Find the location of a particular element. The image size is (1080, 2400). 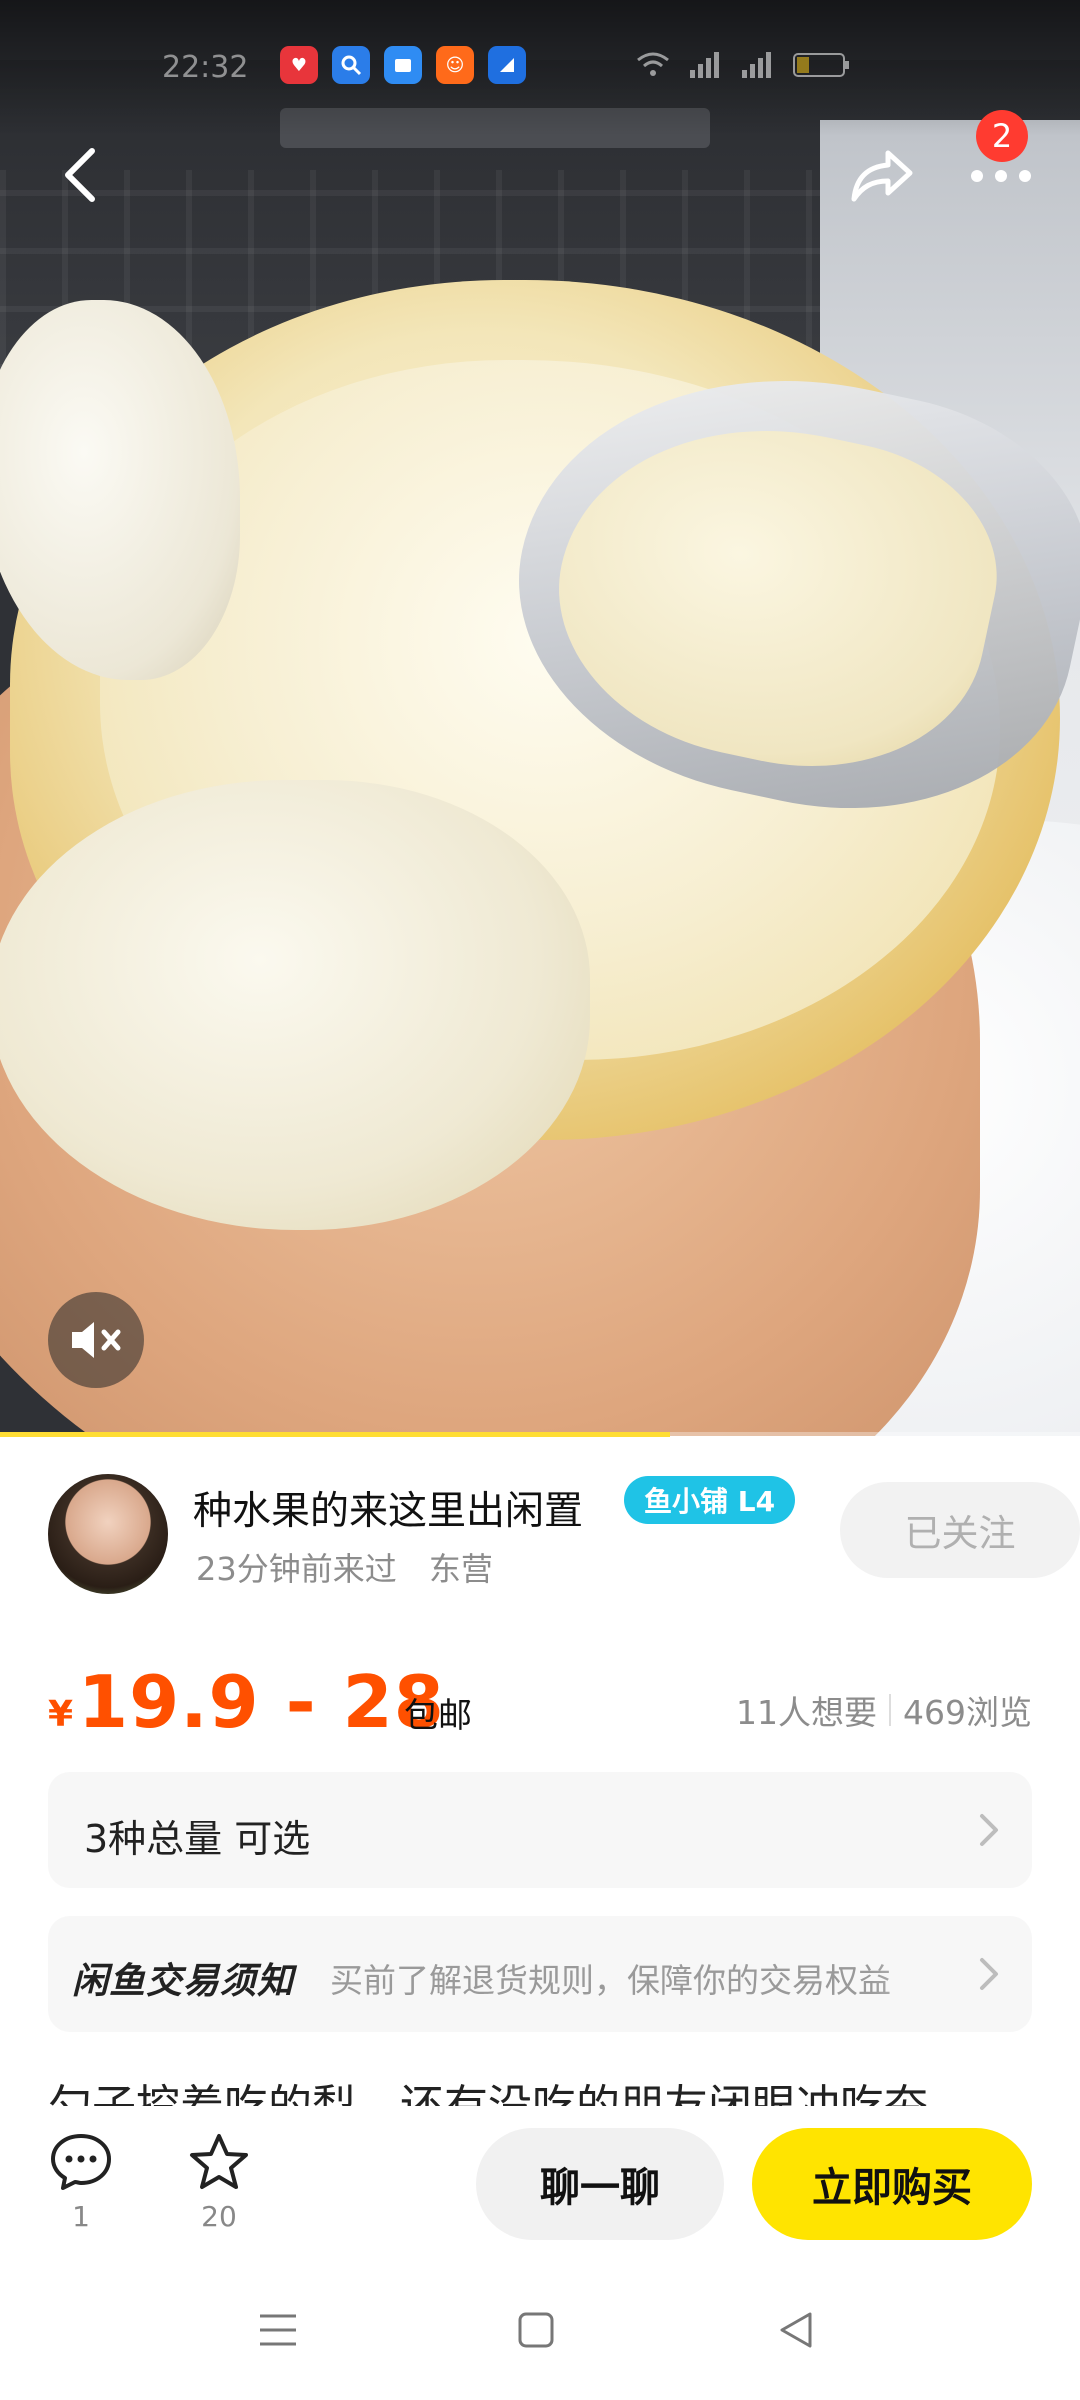

item-stats: 11人想要 469浏览 is located at coordinates (884, 1710).